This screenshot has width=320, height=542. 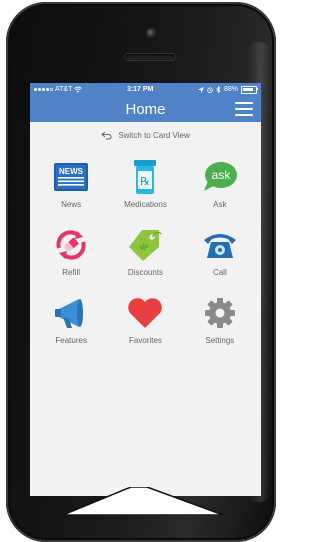 What do you see at coordinates (71, 177) in the screenshot?
I see `newspaper-icon: NEWS` at bounding box center [71, 177].